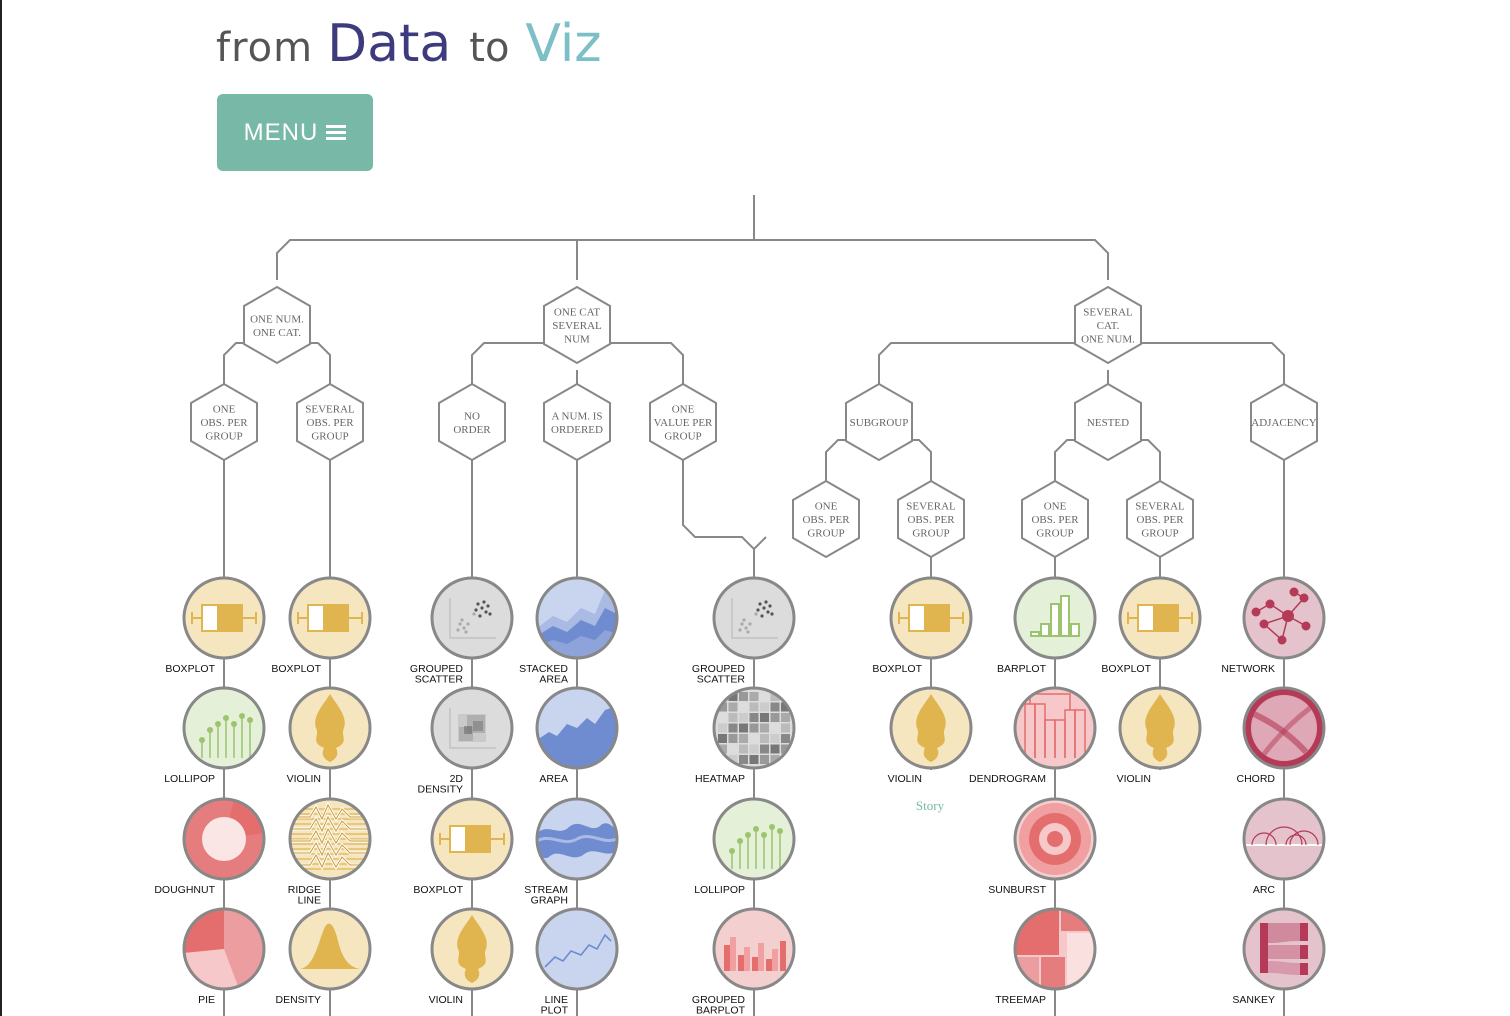  I want to click on hex-node-h3b1: ONEOBS. PER GROUP, so click(1055, 519).